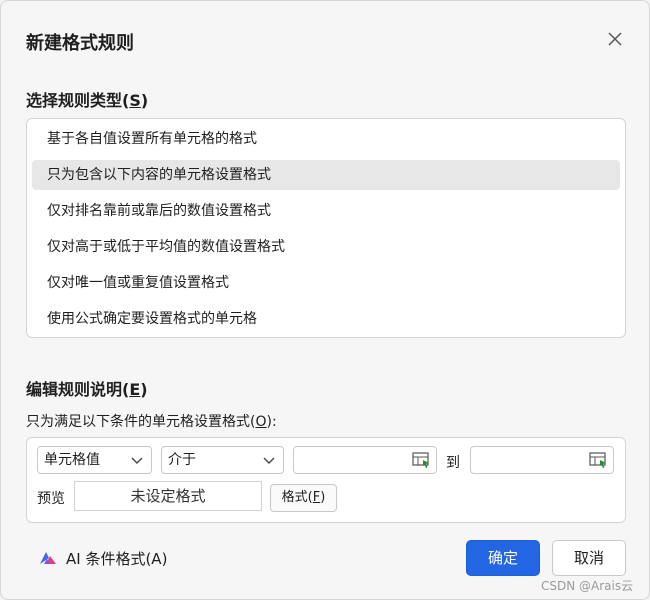  Describe the element at coordinates (326, 211) in the screenshot. I see `rule-type-item: 仅对排名靠前或靠后的数值设置格式` at that location.